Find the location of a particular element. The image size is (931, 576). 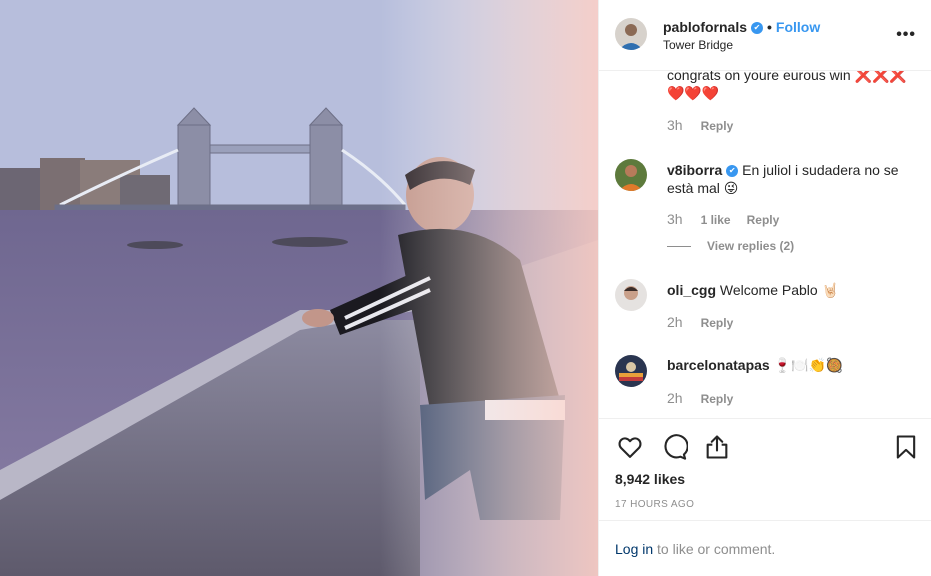

more-options-icon: ••• is located at coordinates (906, 35).